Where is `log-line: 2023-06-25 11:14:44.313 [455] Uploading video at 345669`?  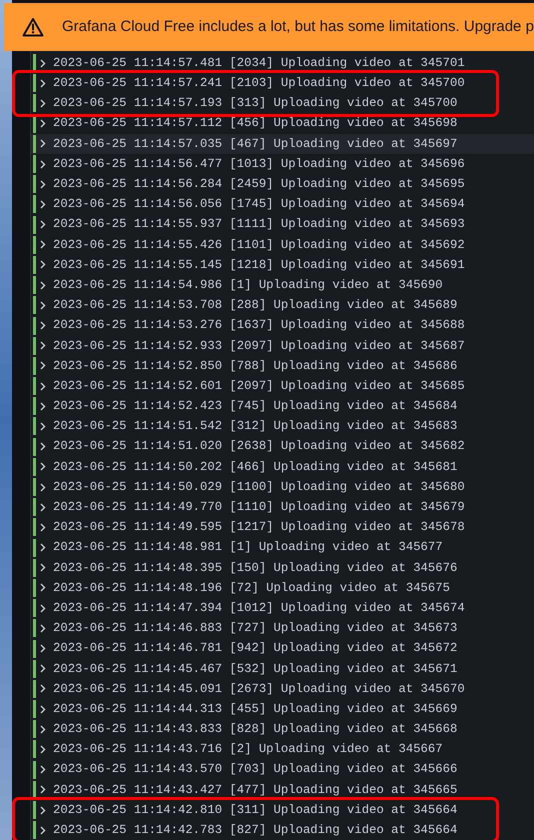
log-line: 2023-06-25 11:14:44.313 [455] Uploading video at 345669 is located at coordinates (255, 709).